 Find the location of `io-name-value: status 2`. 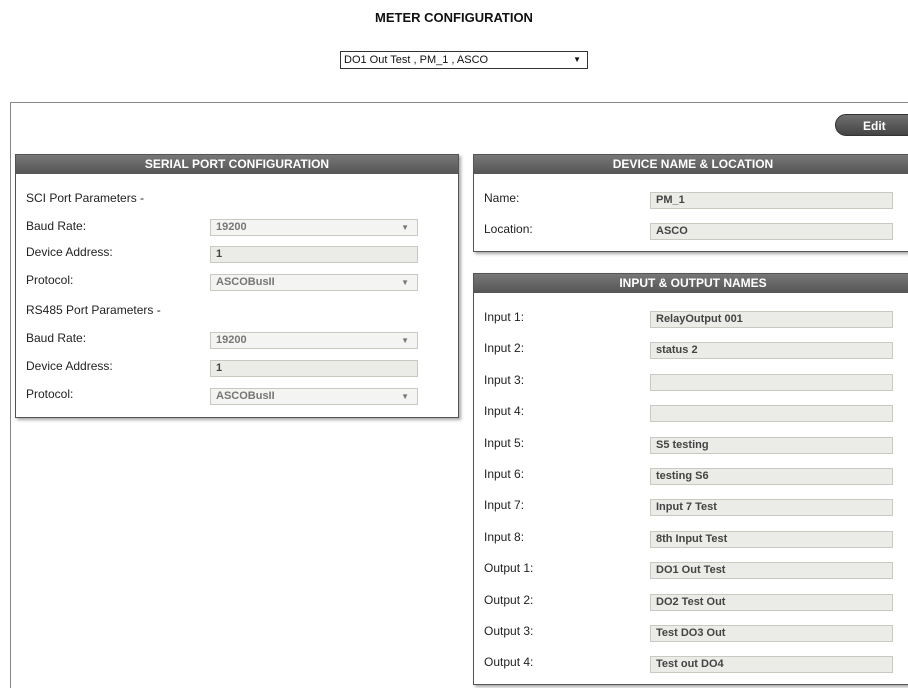

io-name-value: status 2 is located at coordinates (677, 350).